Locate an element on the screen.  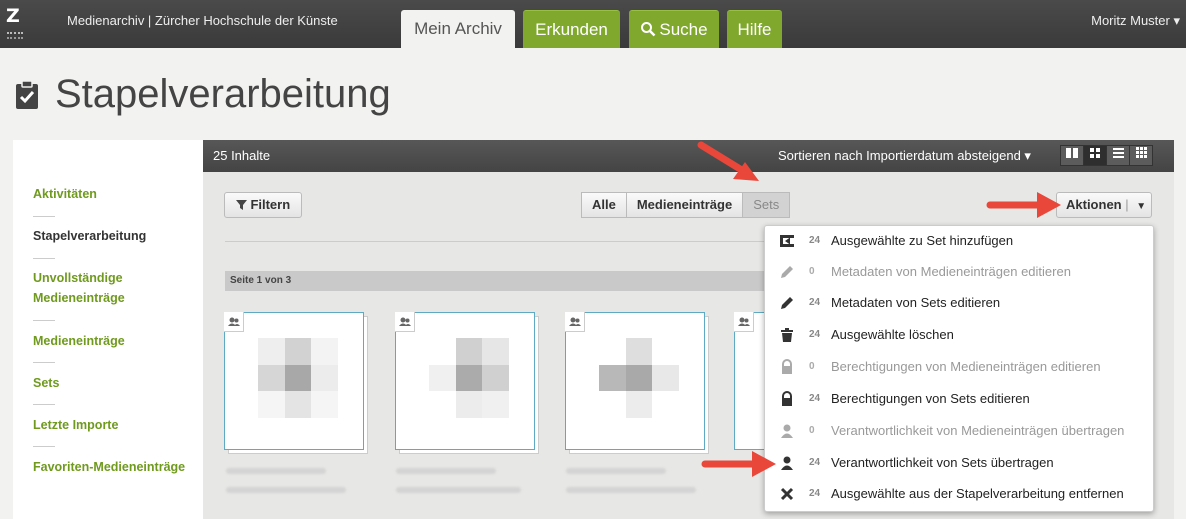
menu-item-label: Metadaten von Sets editieren is located at coordinates (916, 302).